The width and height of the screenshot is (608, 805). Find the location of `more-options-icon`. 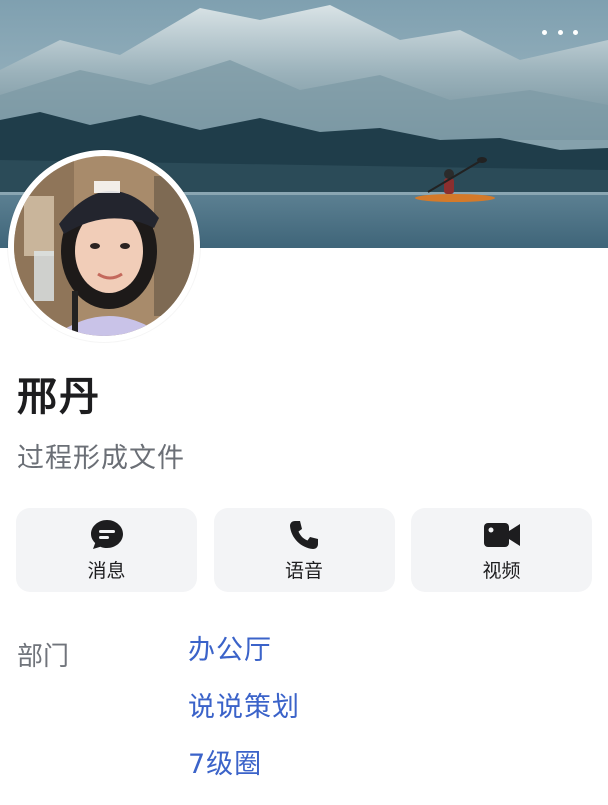

more-options-icon is located at coordinates (560, 32).